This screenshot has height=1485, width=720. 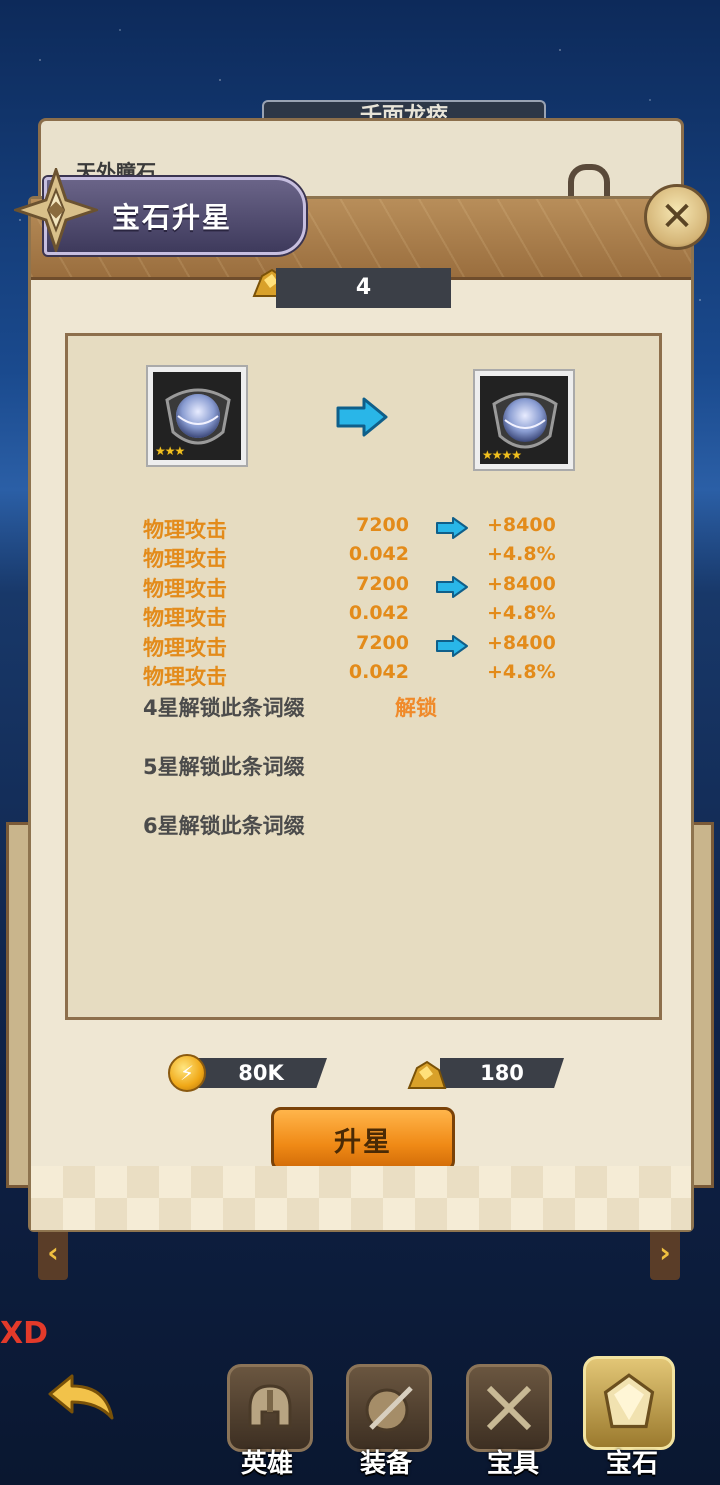 I want to click on crossed-swords-icon, so click(x=509, y=1408).